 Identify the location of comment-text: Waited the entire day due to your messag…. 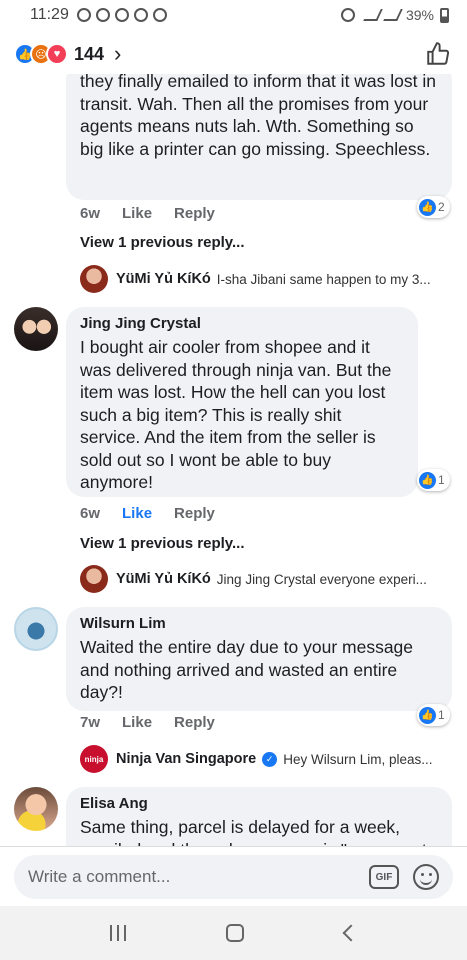
(247, 669).